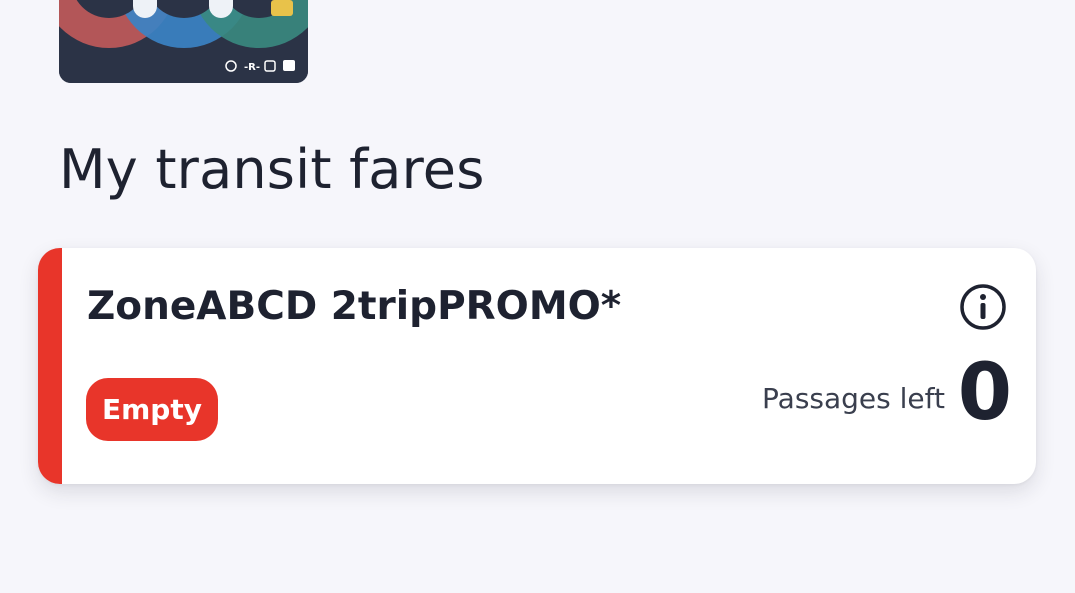  I want to click on passages-left-count: 0, so click(984, 393).